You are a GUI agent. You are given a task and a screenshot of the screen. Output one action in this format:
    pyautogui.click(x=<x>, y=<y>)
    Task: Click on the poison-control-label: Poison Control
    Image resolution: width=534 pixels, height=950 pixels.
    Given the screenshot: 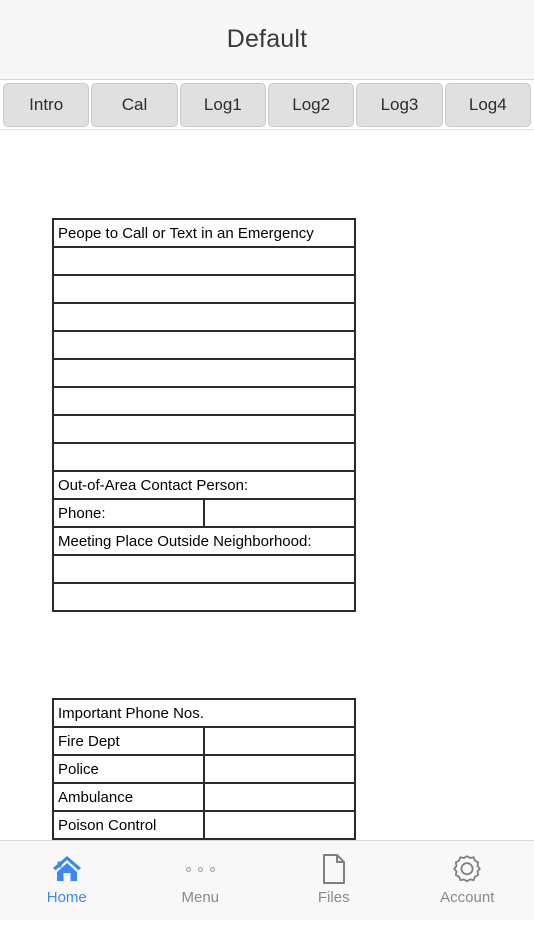 What is the action you would take?
    pyautogui.click(x=128, y=825)
    